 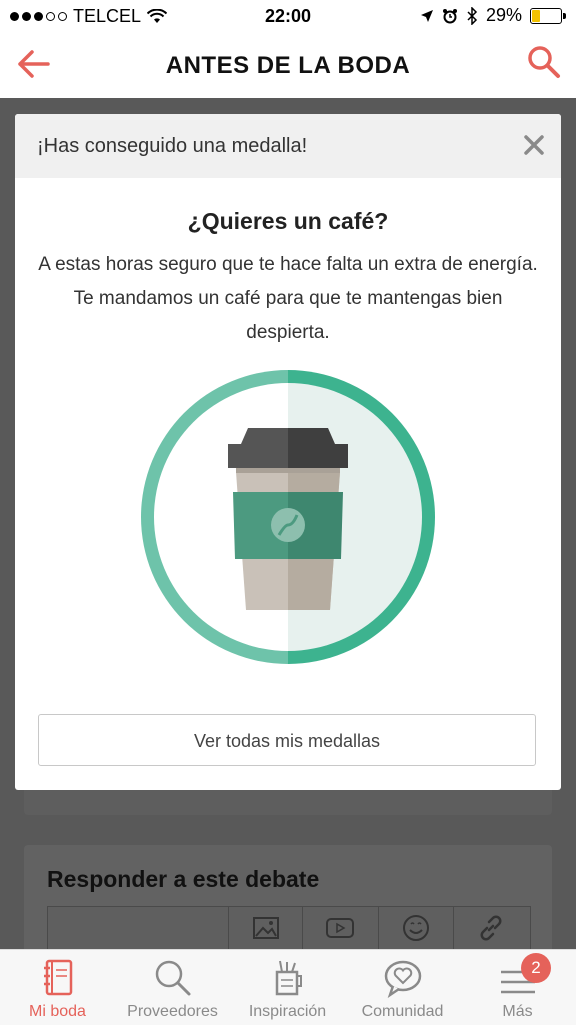 What do you see at coordinates (517, 1011) in the screenshot?
I see `tab-label: Más` at bounding box center [517, 1011].